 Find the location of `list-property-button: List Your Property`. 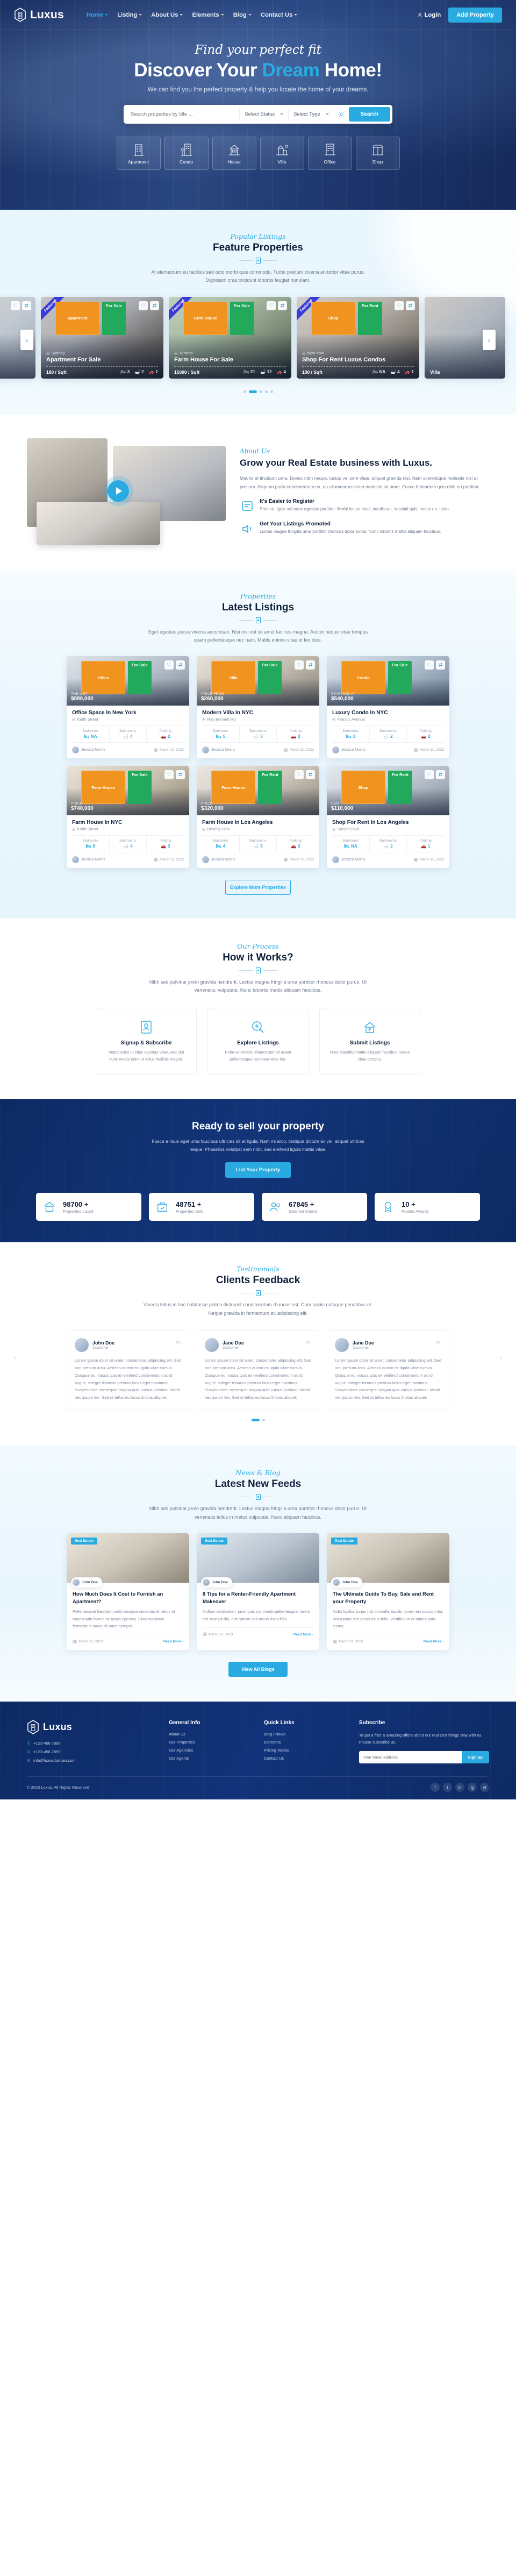

list-property-button: List Your Property is located at coordinates (258, 1170).